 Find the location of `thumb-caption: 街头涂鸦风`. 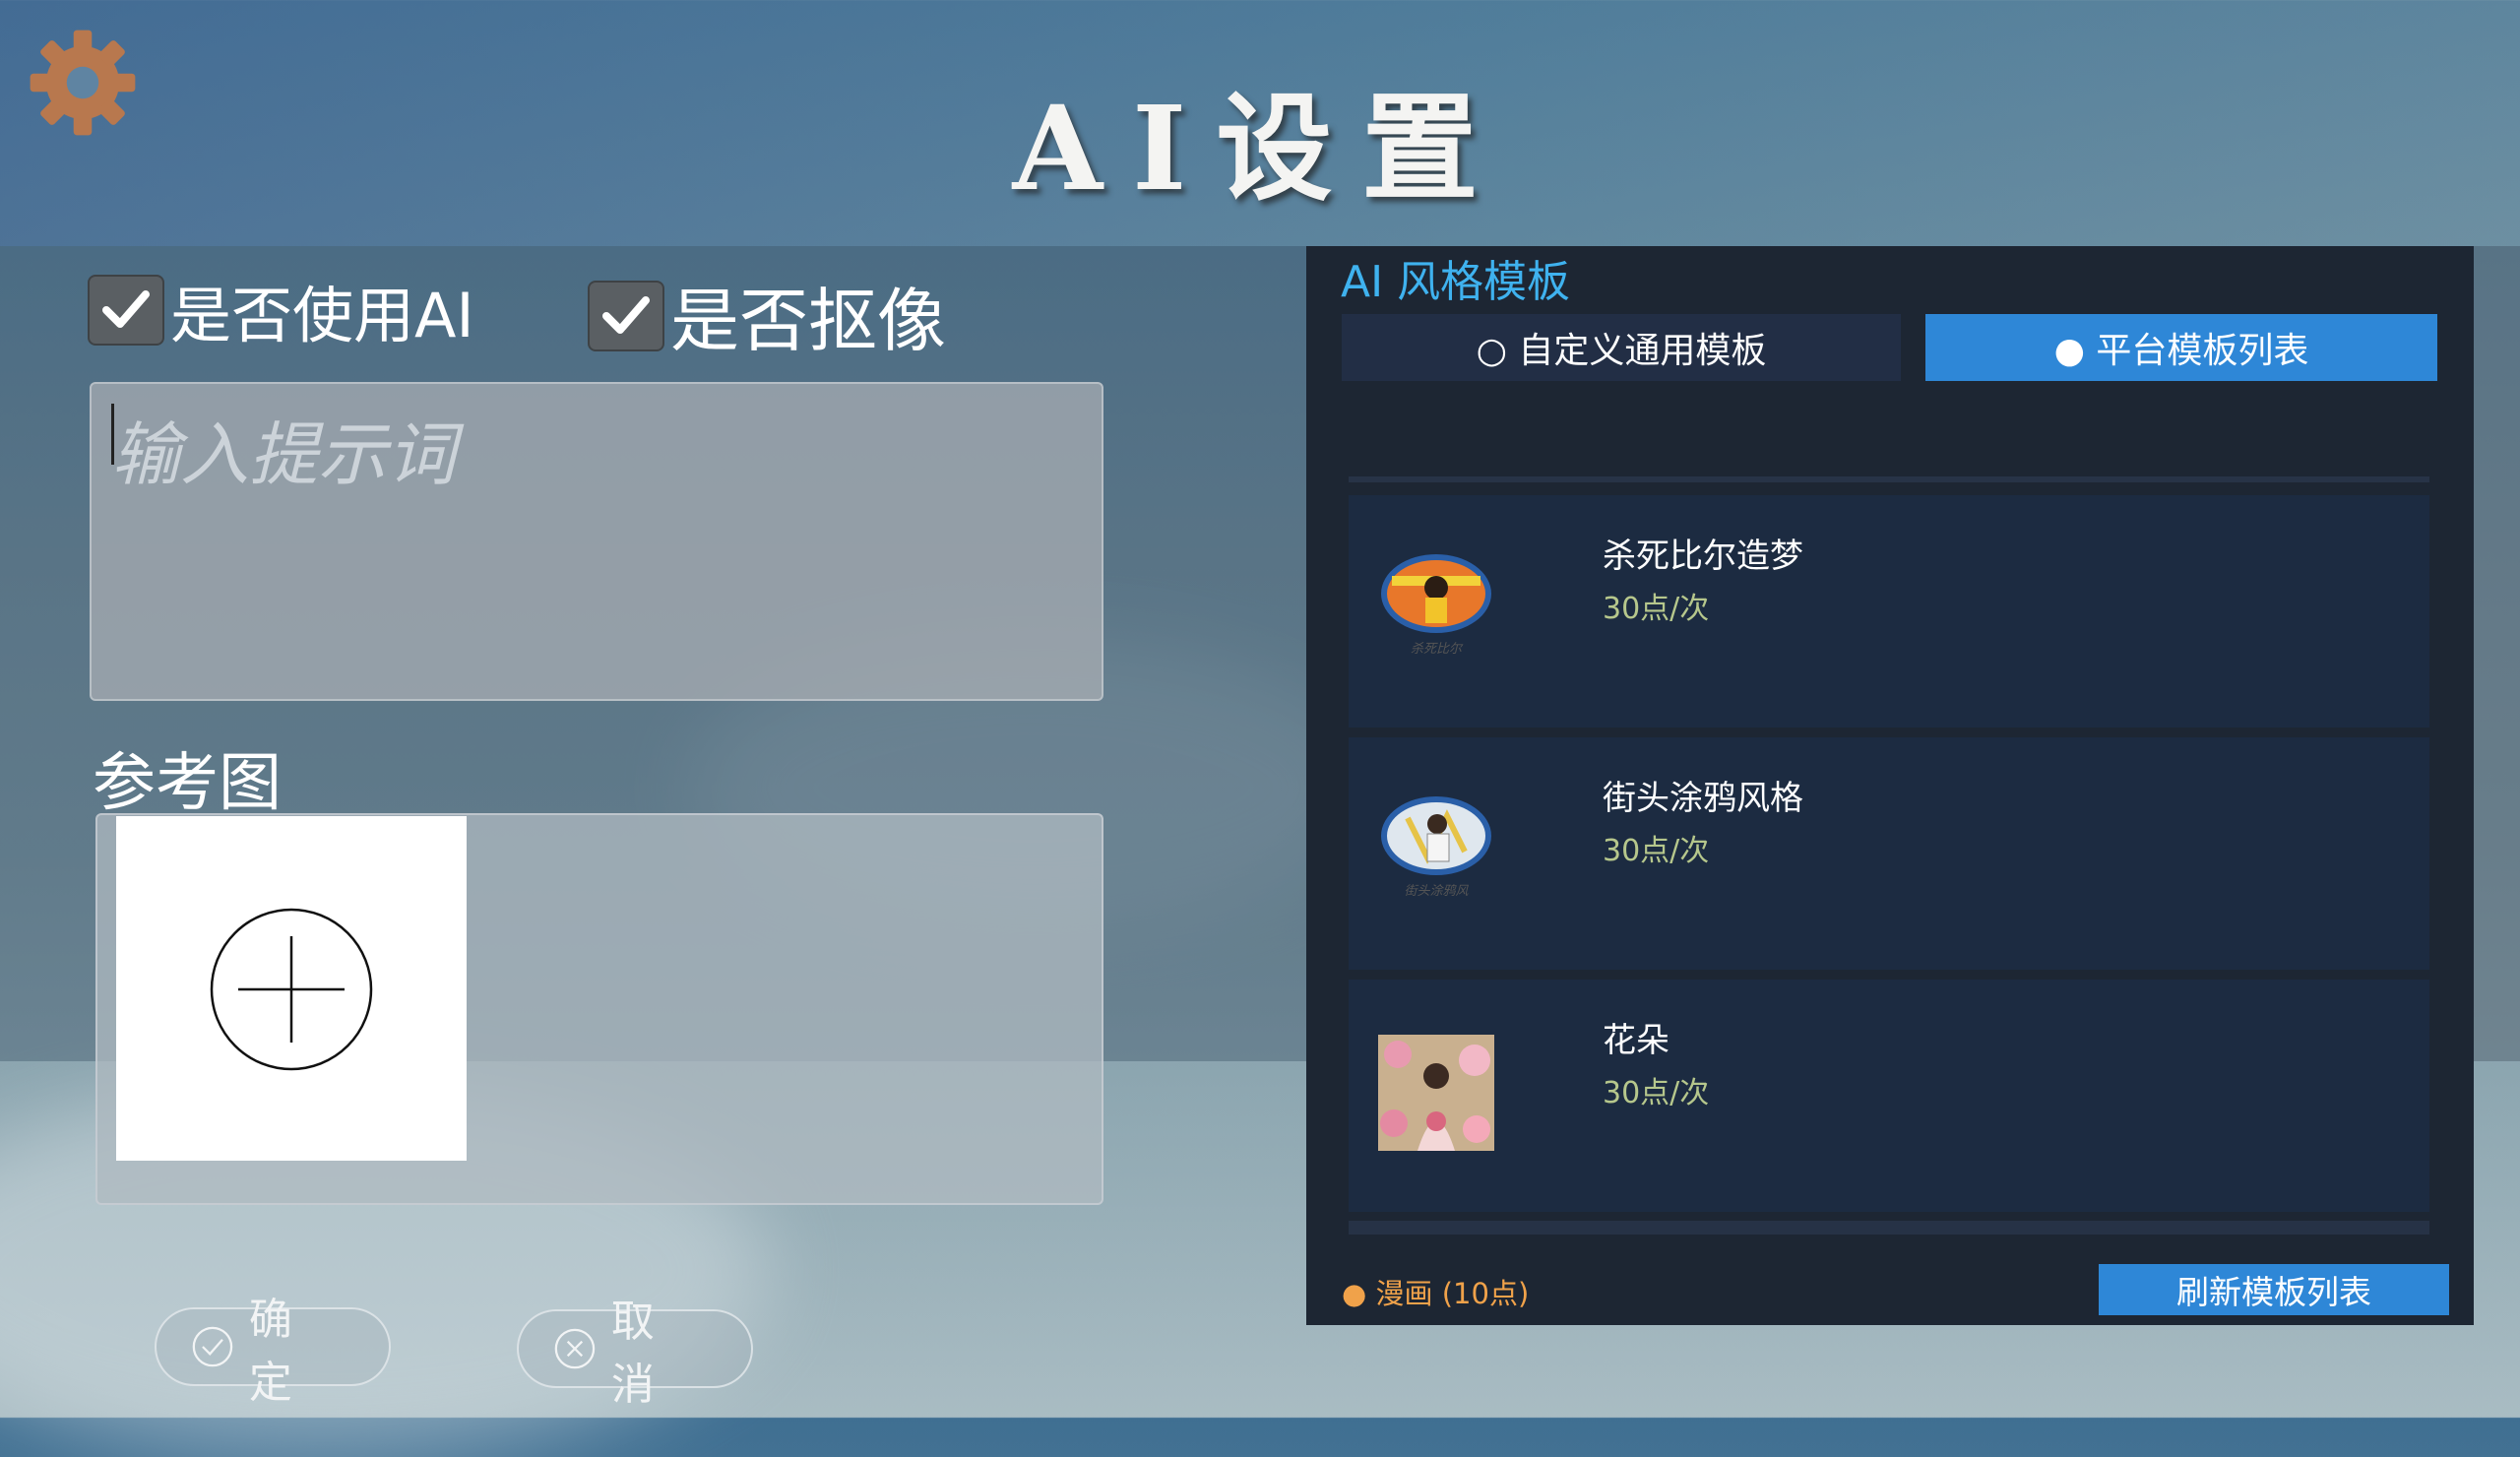

thumb-caption: 街头涂鸦风 is located at coordinates (1436, 891).